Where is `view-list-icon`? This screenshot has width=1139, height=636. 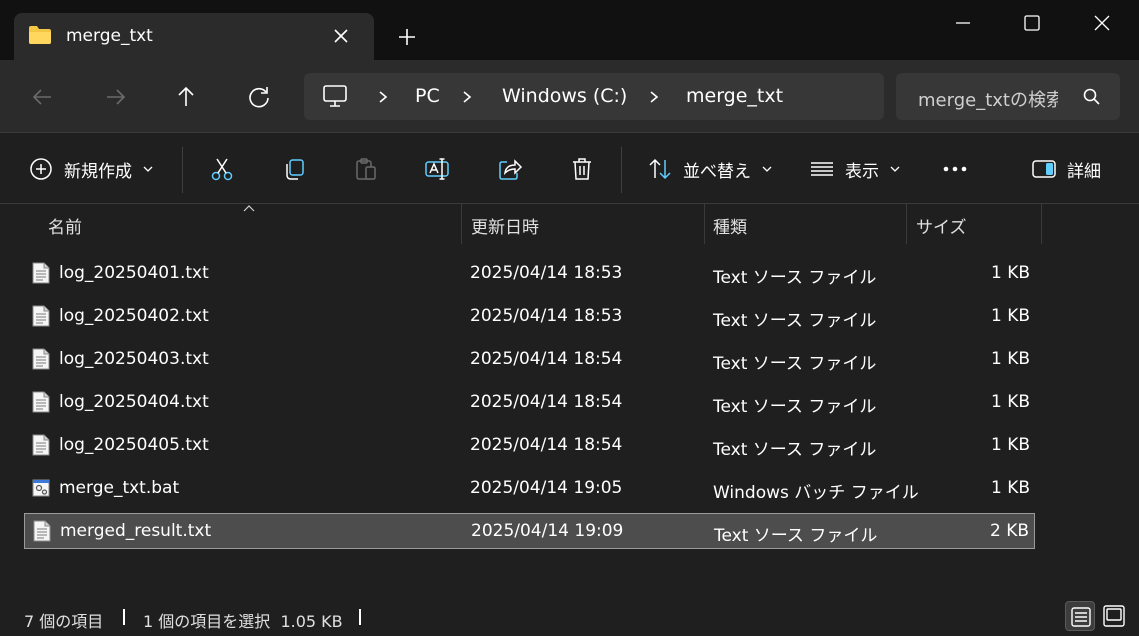 view-list-icon is located at coordinates (822, 169).